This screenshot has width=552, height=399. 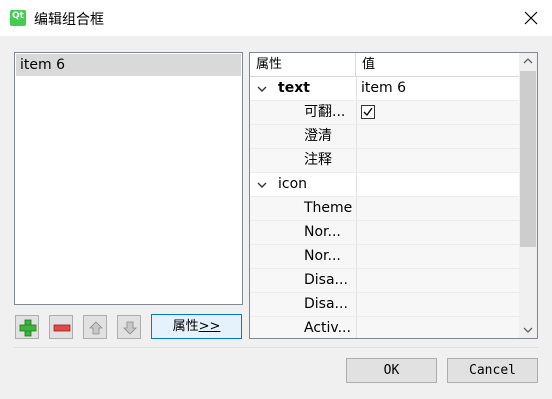 I want to click on arrow-up-icon, so click(x=96, y=328).